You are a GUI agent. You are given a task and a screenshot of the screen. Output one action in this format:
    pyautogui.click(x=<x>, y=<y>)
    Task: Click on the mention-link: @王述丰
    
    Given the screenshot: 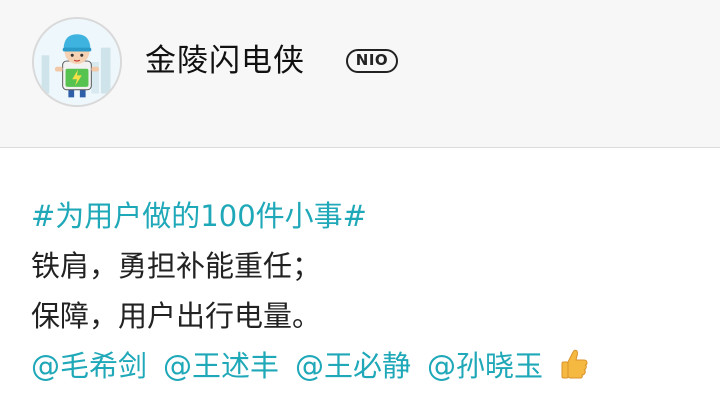 What is the action you would take?
    pyautogui.click(x=221, y=366)
    